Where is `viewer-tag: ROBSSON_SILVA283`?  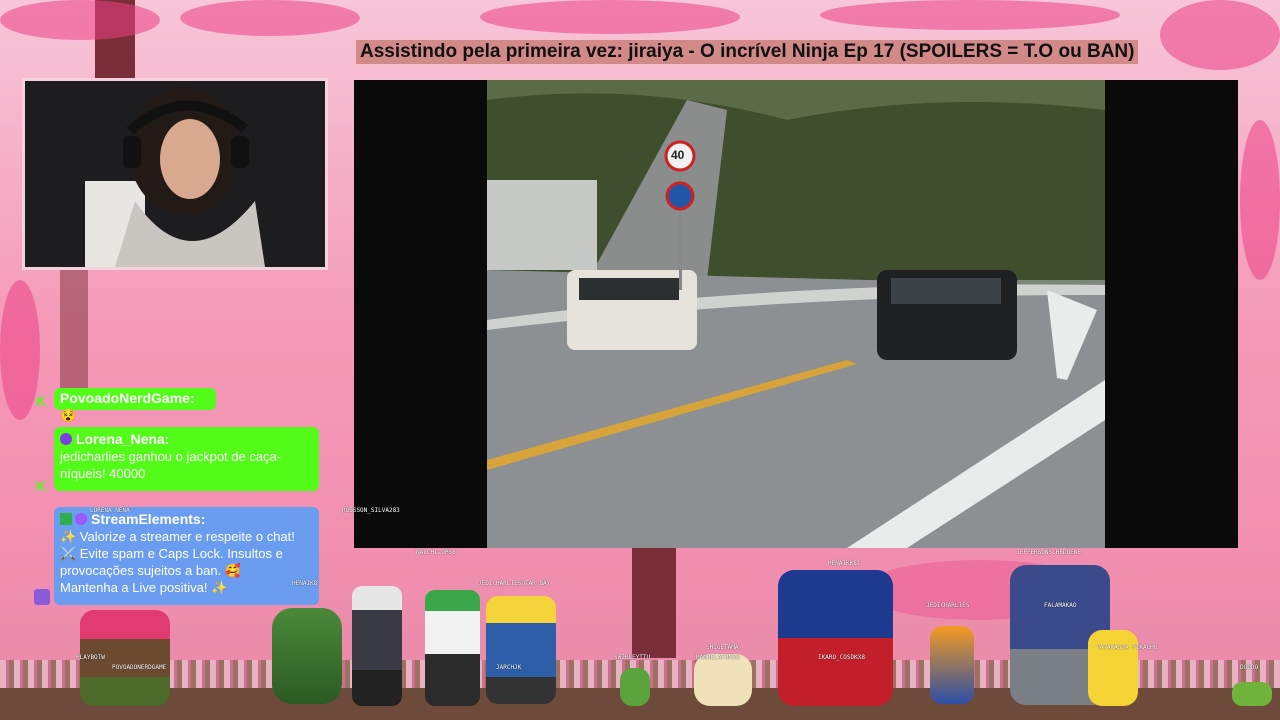 viewer-tag: ROBSSON_SILVA283 is located at coordinates (371, 510).